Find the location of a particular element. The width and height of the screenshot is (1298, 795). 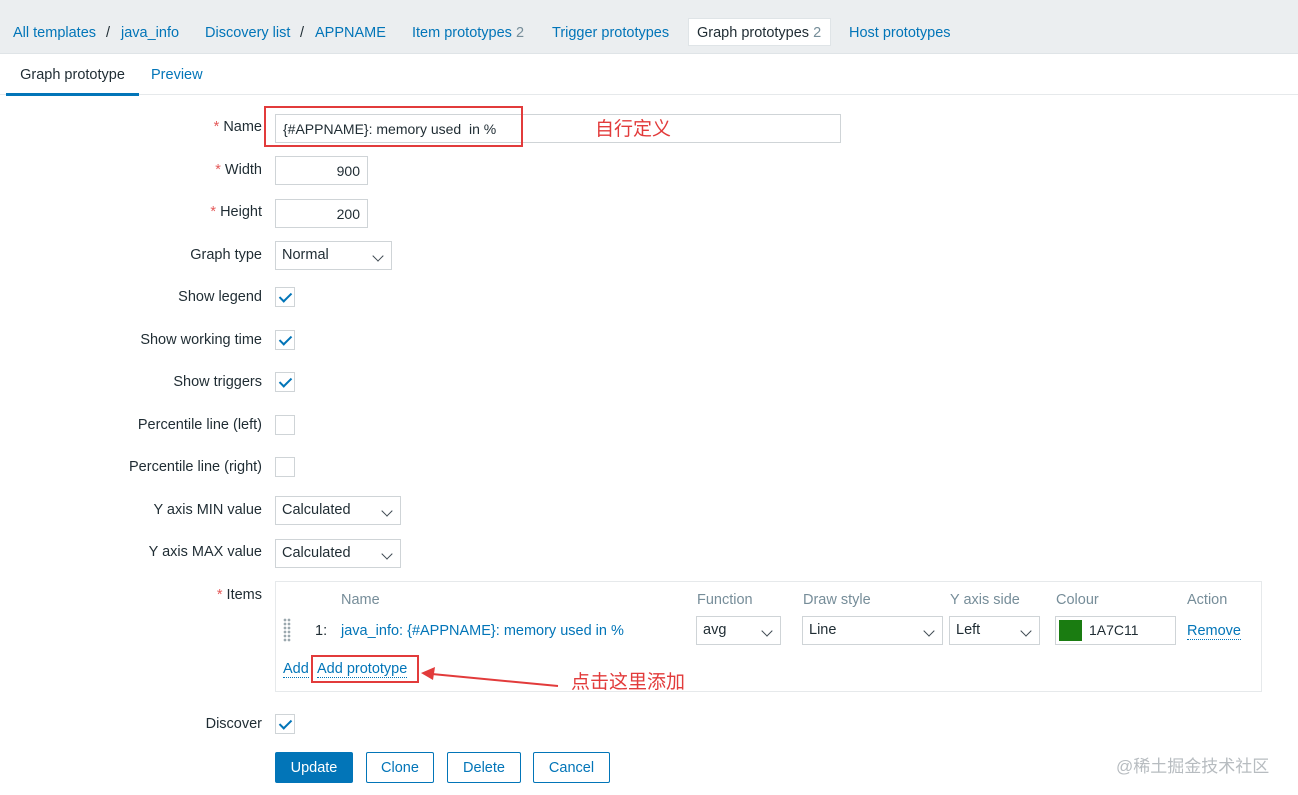

y-axis-min-select: Calculated is located at coordinates (338, 510).